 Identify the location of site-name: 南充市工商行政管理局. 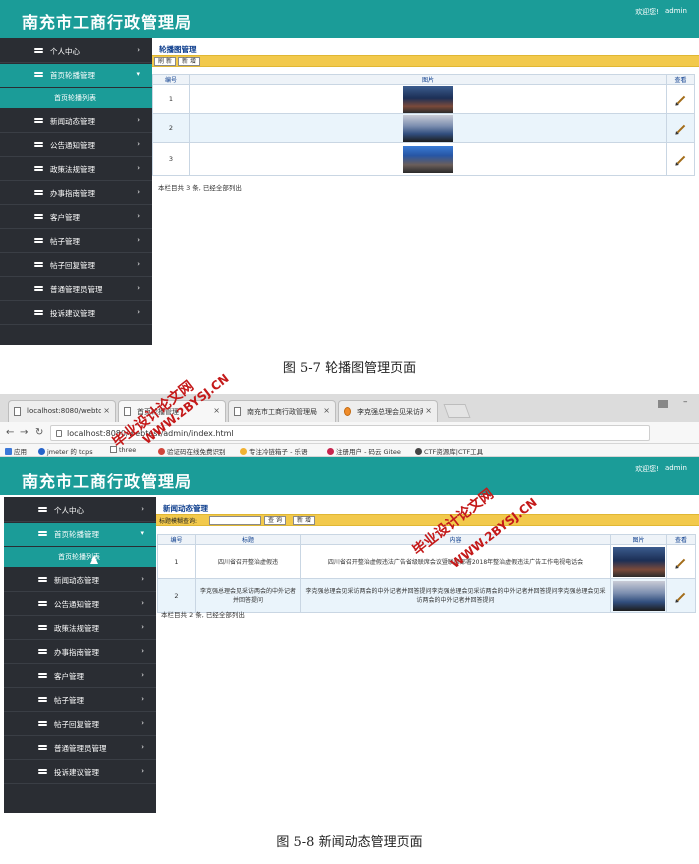
(107, 22).